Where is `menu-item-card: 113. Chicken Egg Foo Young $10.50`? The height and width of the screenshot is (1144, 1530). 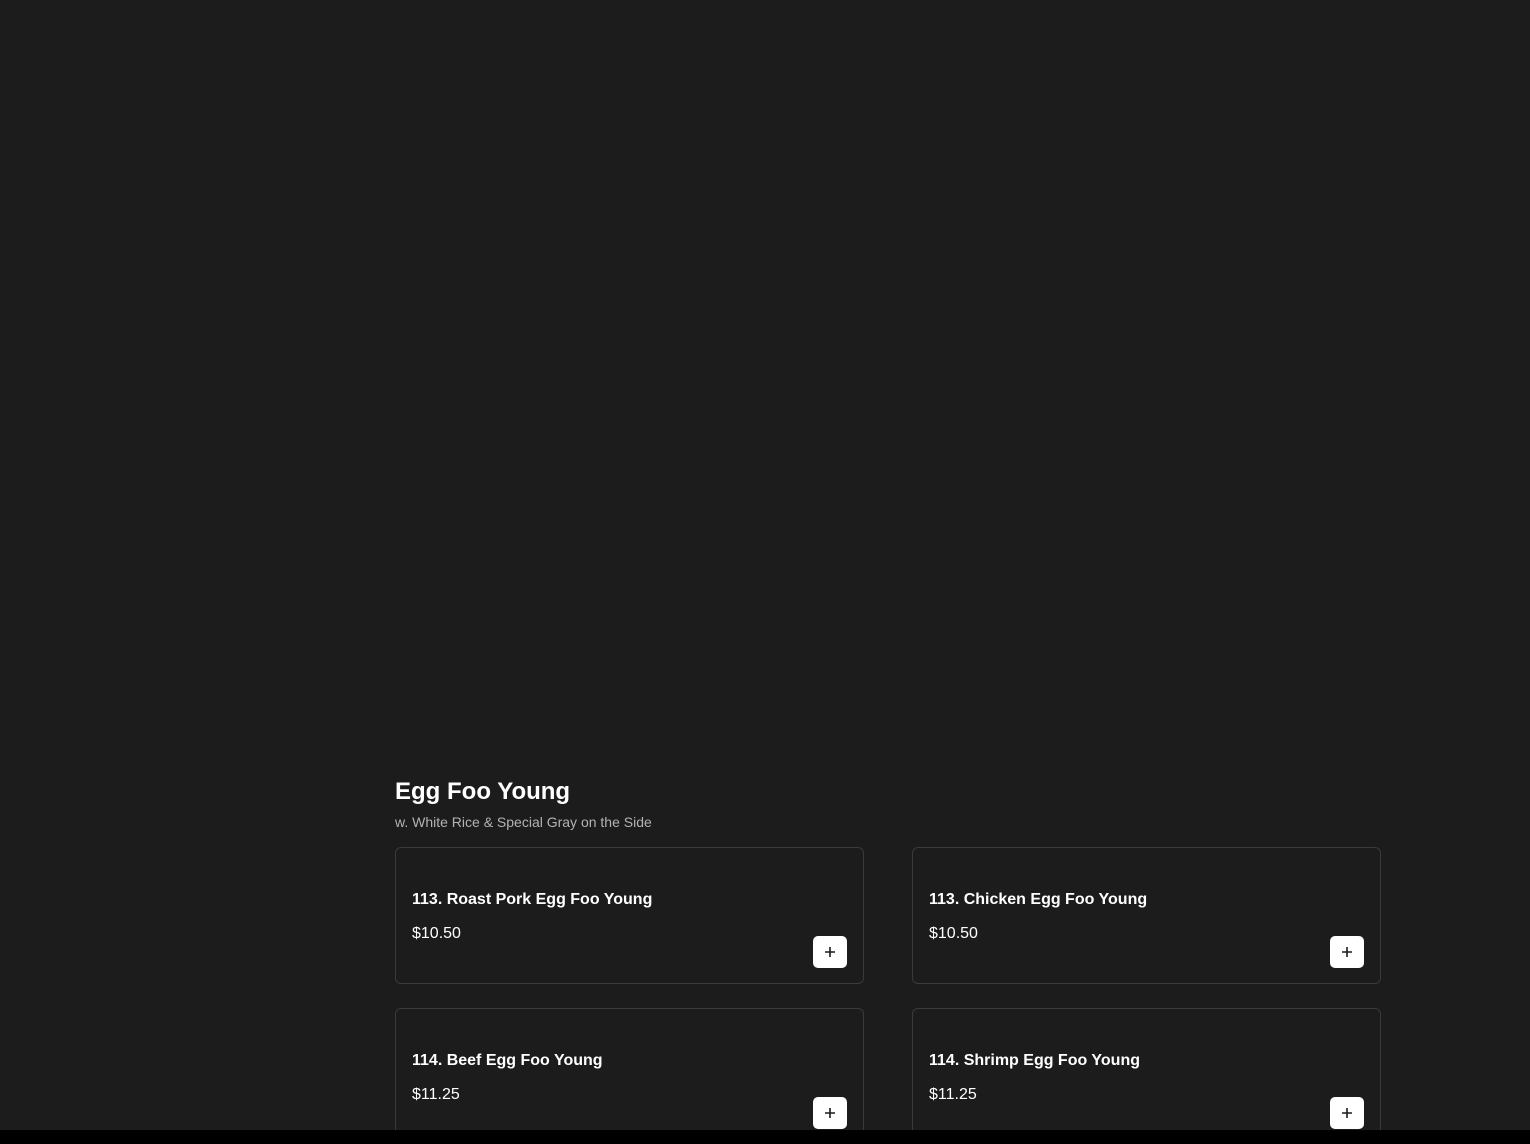
menu-item-card: 113. Chicken Egg Foo Young $10.50 is located at coordinates (1146, 915).